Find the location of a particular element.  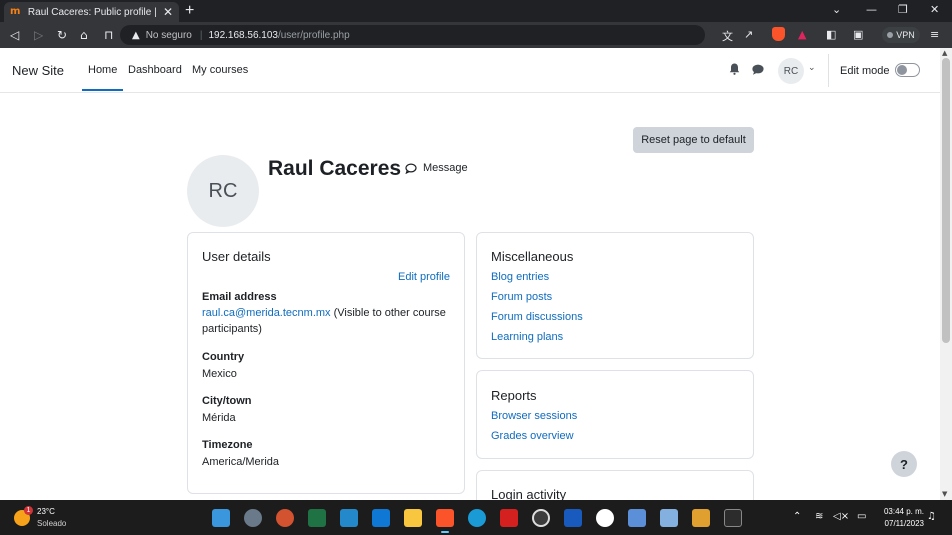

weather-desc: Soleado is located at coordinates (51, 523).